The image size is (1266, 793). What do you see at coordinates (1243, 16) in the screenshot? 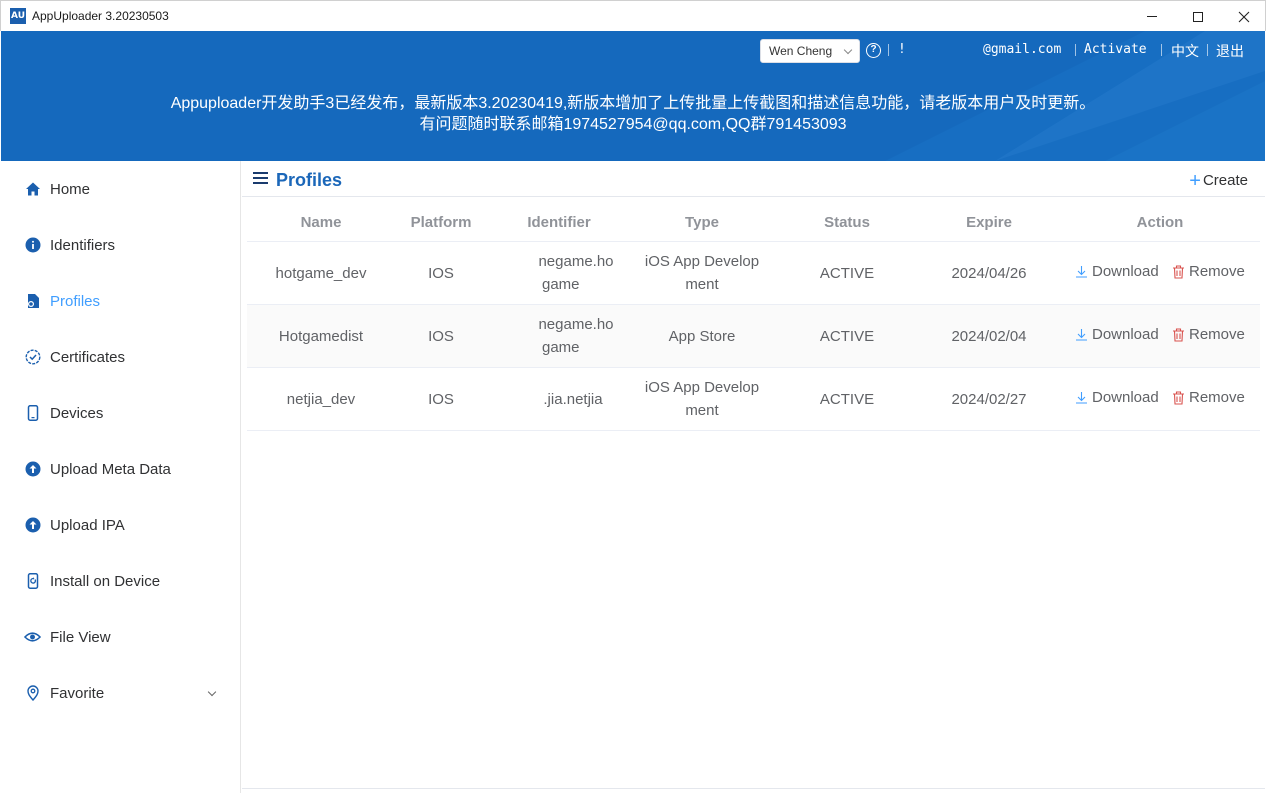
I see `close-button` at bounding box center [1243, 16].